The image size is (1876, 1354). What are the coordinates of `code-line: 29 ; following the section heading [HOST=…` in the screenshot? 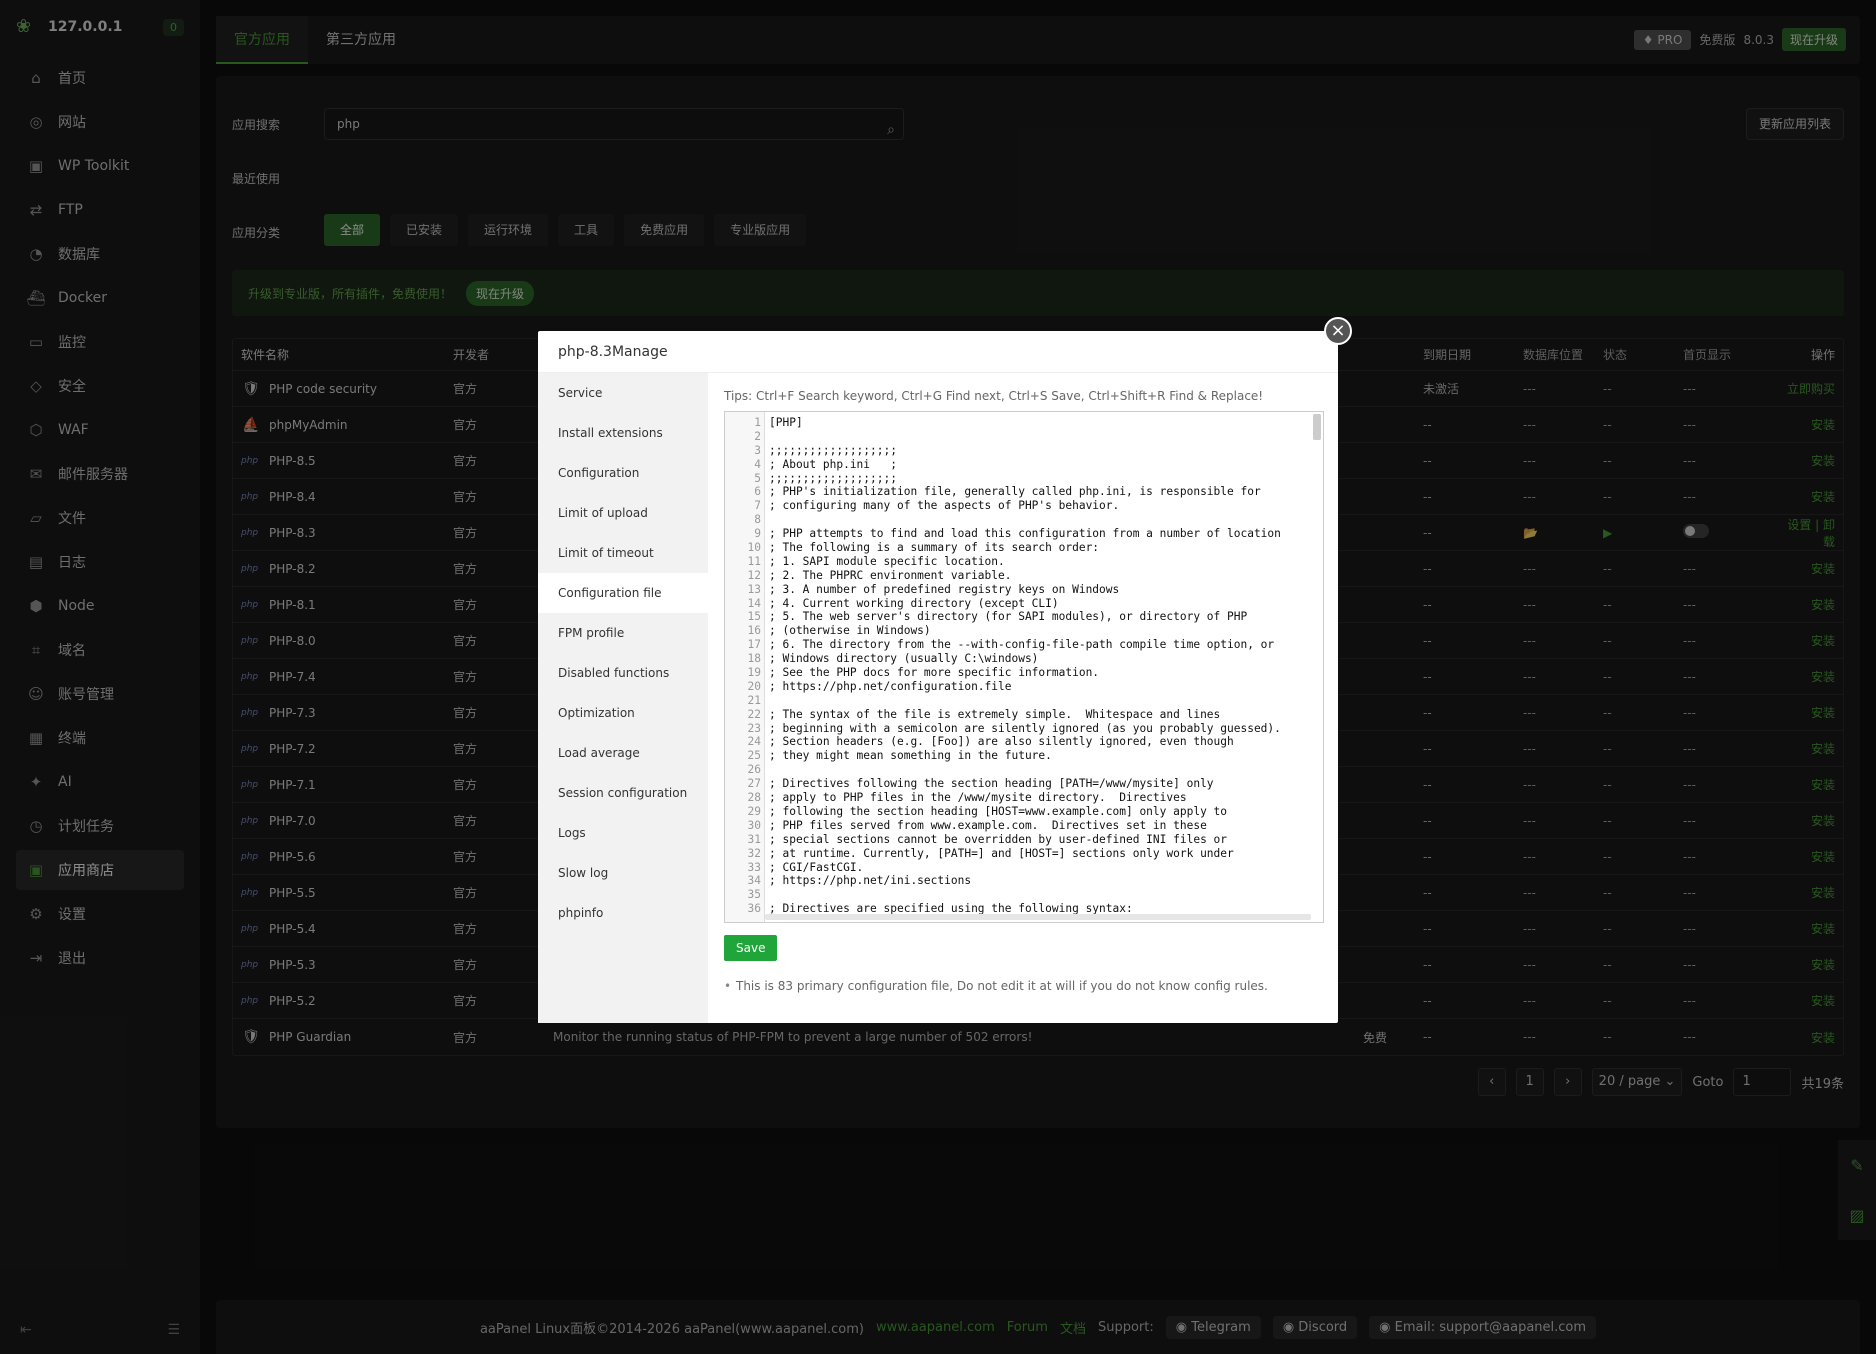 It's located at (1020, 812).